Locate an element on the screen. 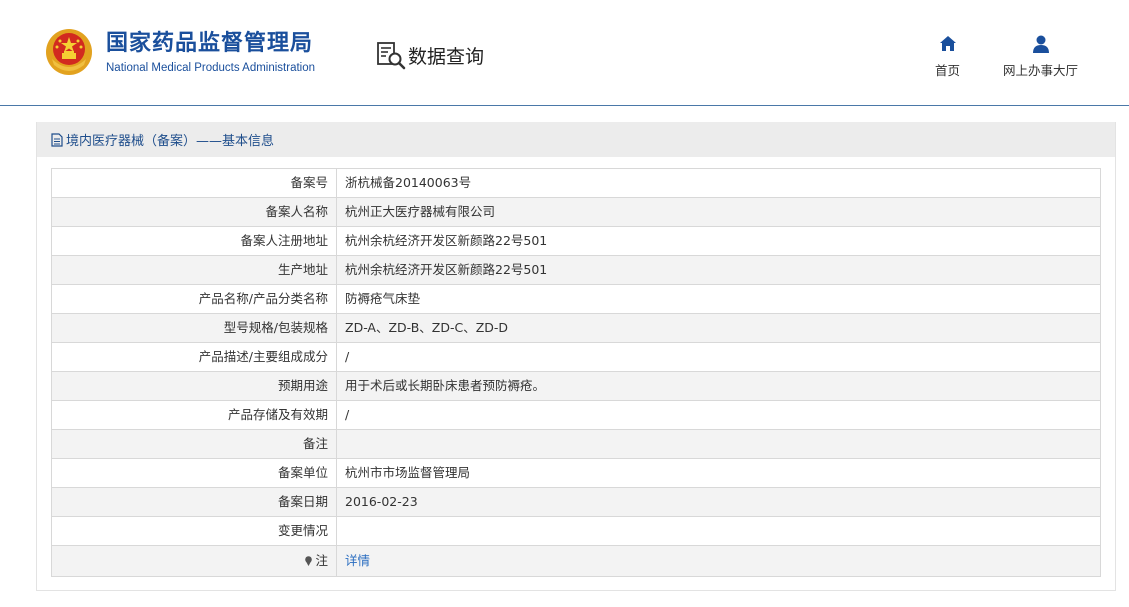 Image resolution: width=1129 pixels, height=607 pixels. row-label: 变更情况 is located at coordinates (194, 531).